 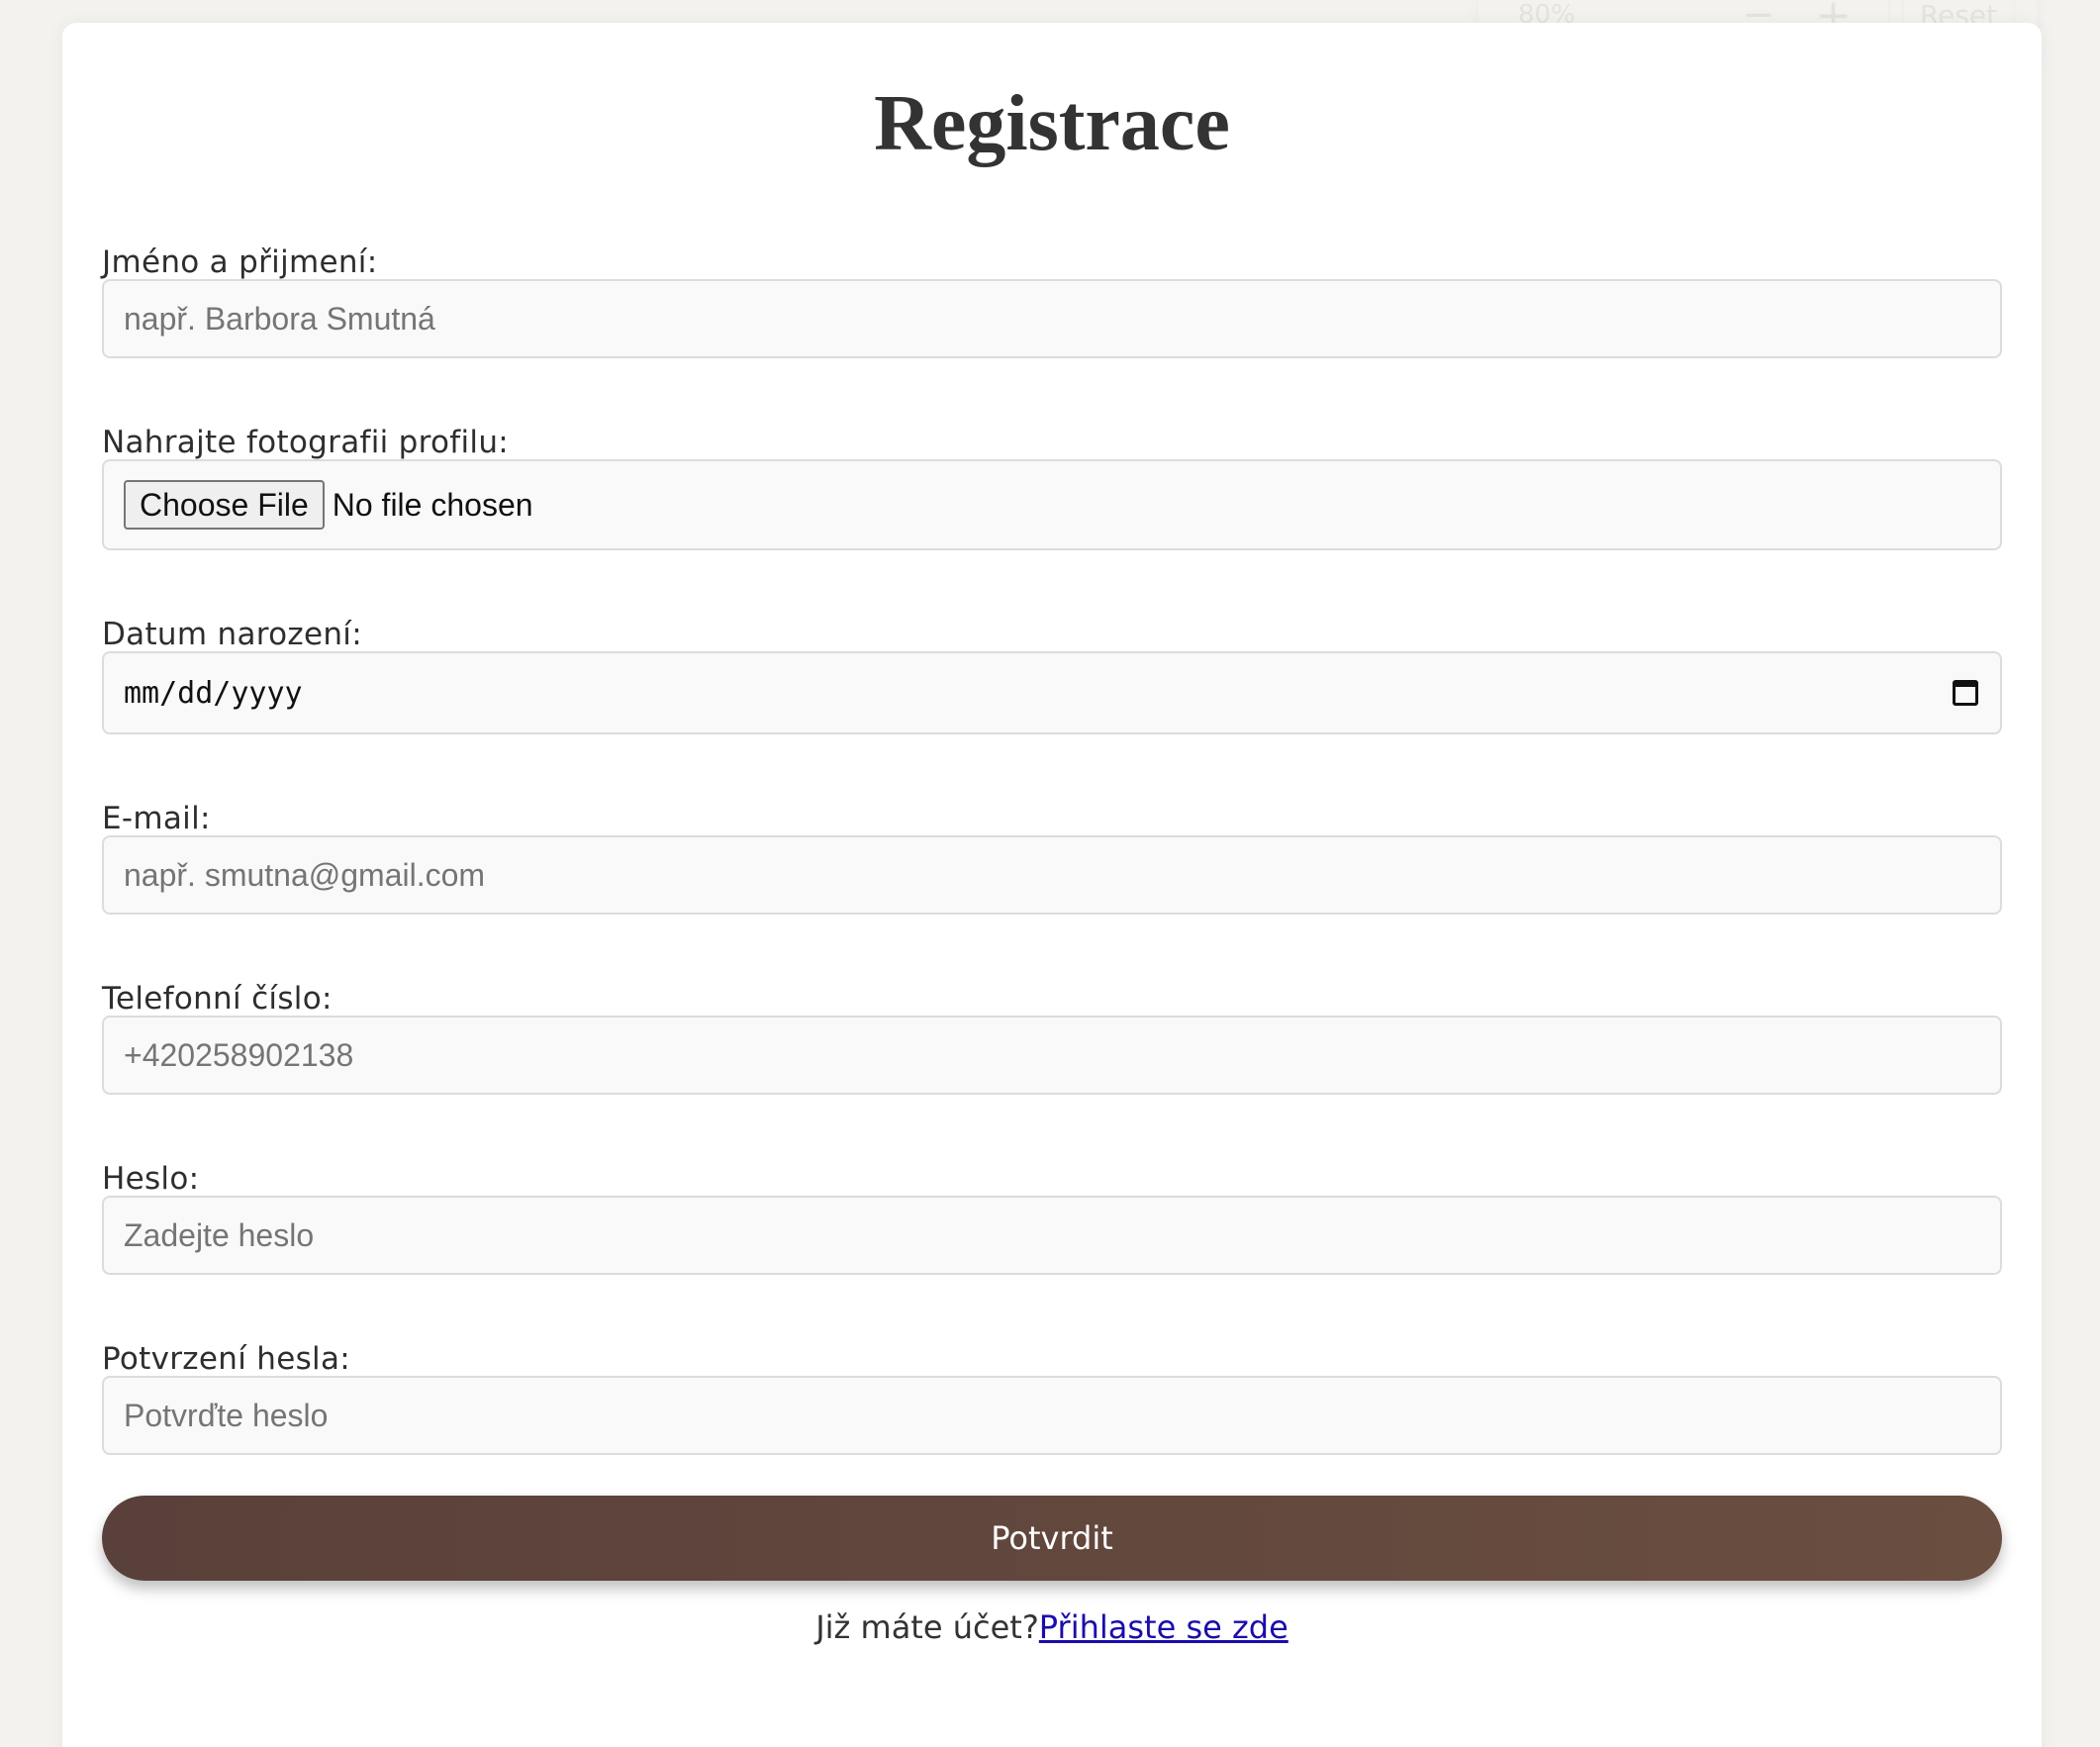 I want to click on birthdate-label: Datum narození:, so click(x=232, y=634).